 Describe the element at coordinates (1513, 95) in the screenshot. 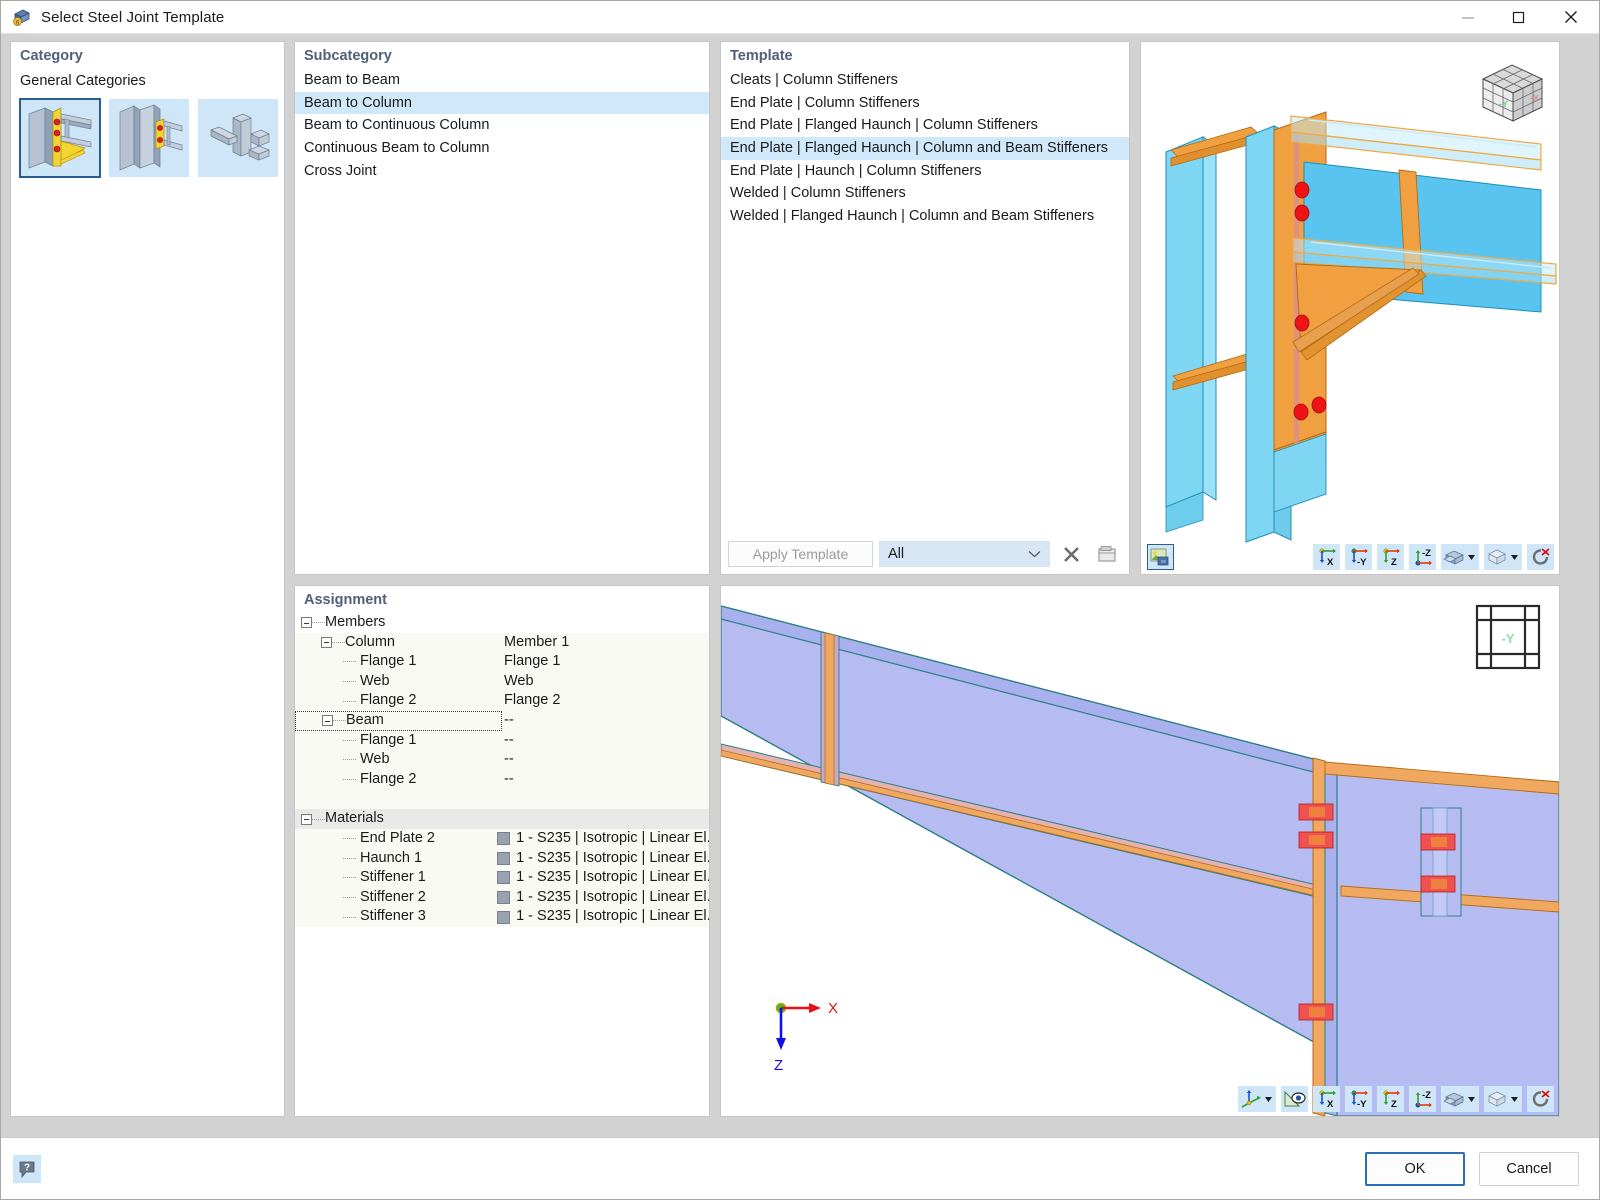

I see `navigation-cube: -Y -X` at that location.